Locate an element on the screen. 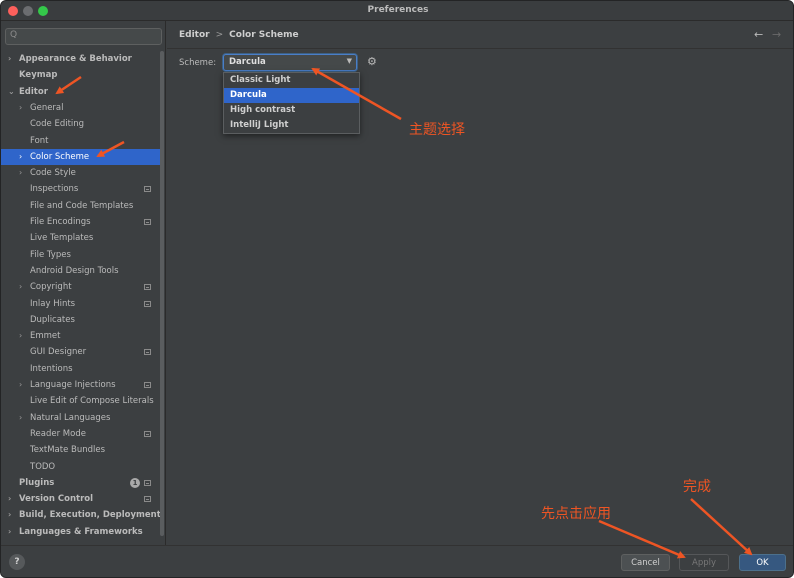 The height and width of the screenshot is (578, 794). sidebar-item-label: TODO is located at coordinates (43, 466).